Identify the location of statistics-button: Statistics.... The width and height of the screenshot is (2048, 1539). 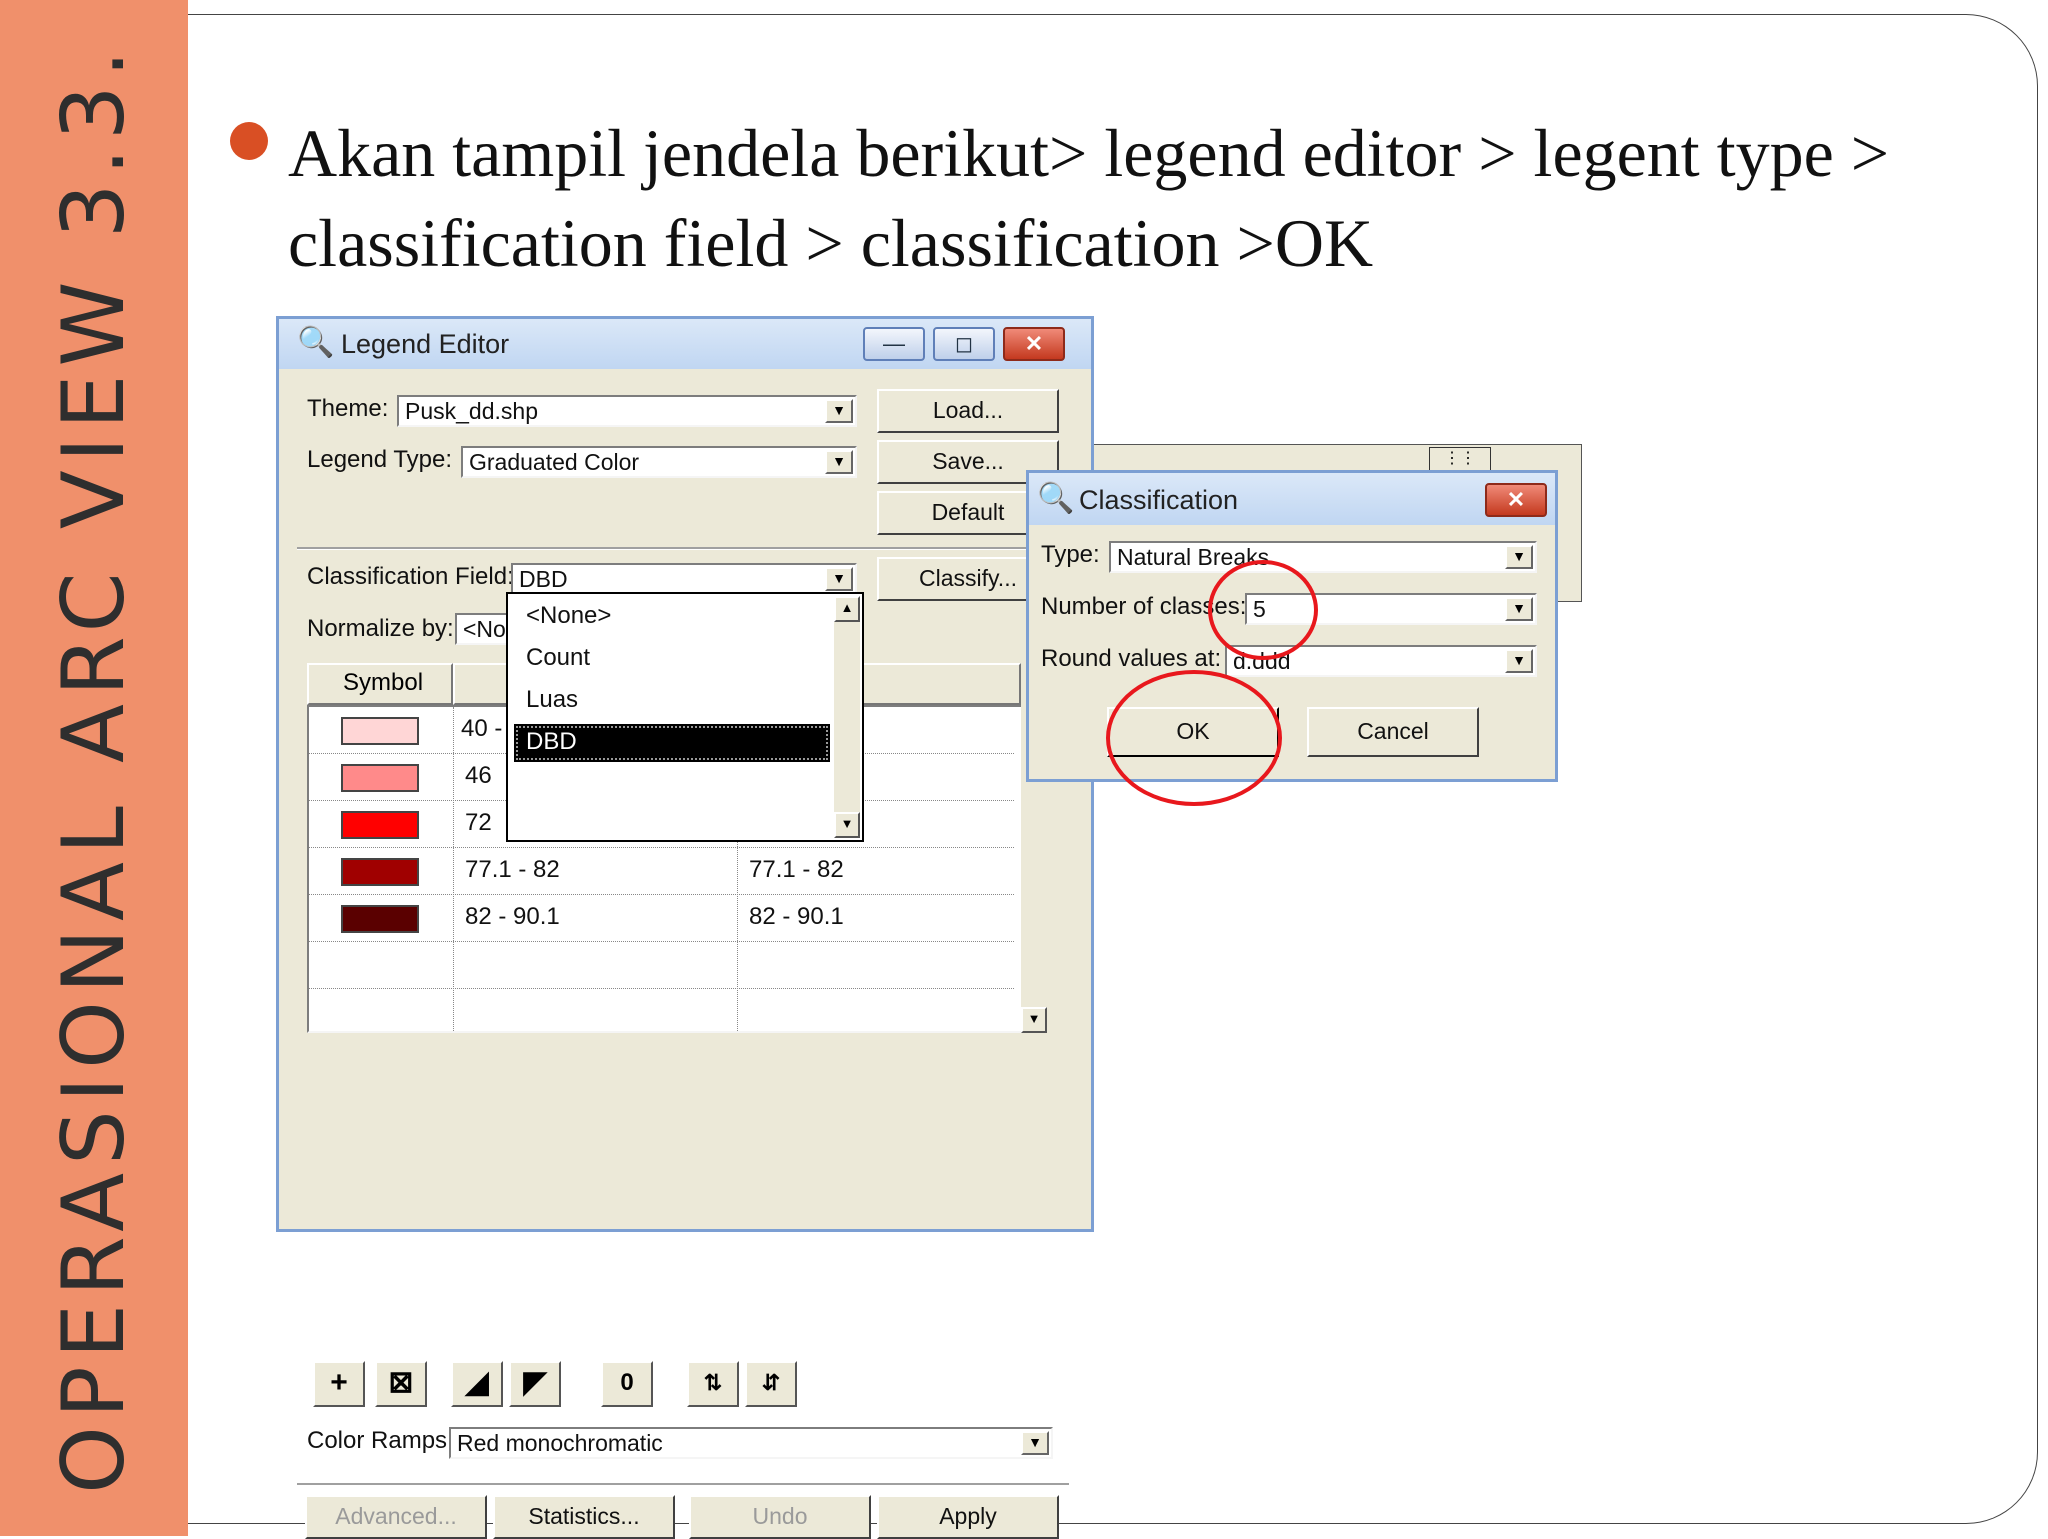
(584, 1517).